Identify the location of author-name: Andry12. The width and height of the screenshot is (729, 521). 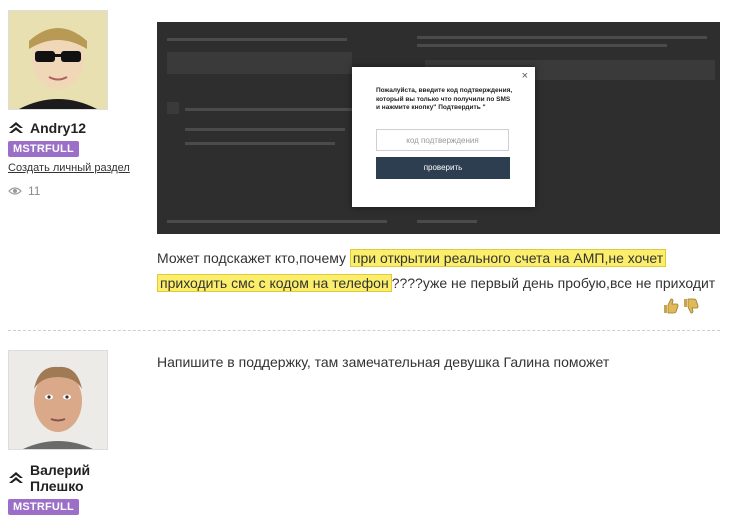
(47, 128).